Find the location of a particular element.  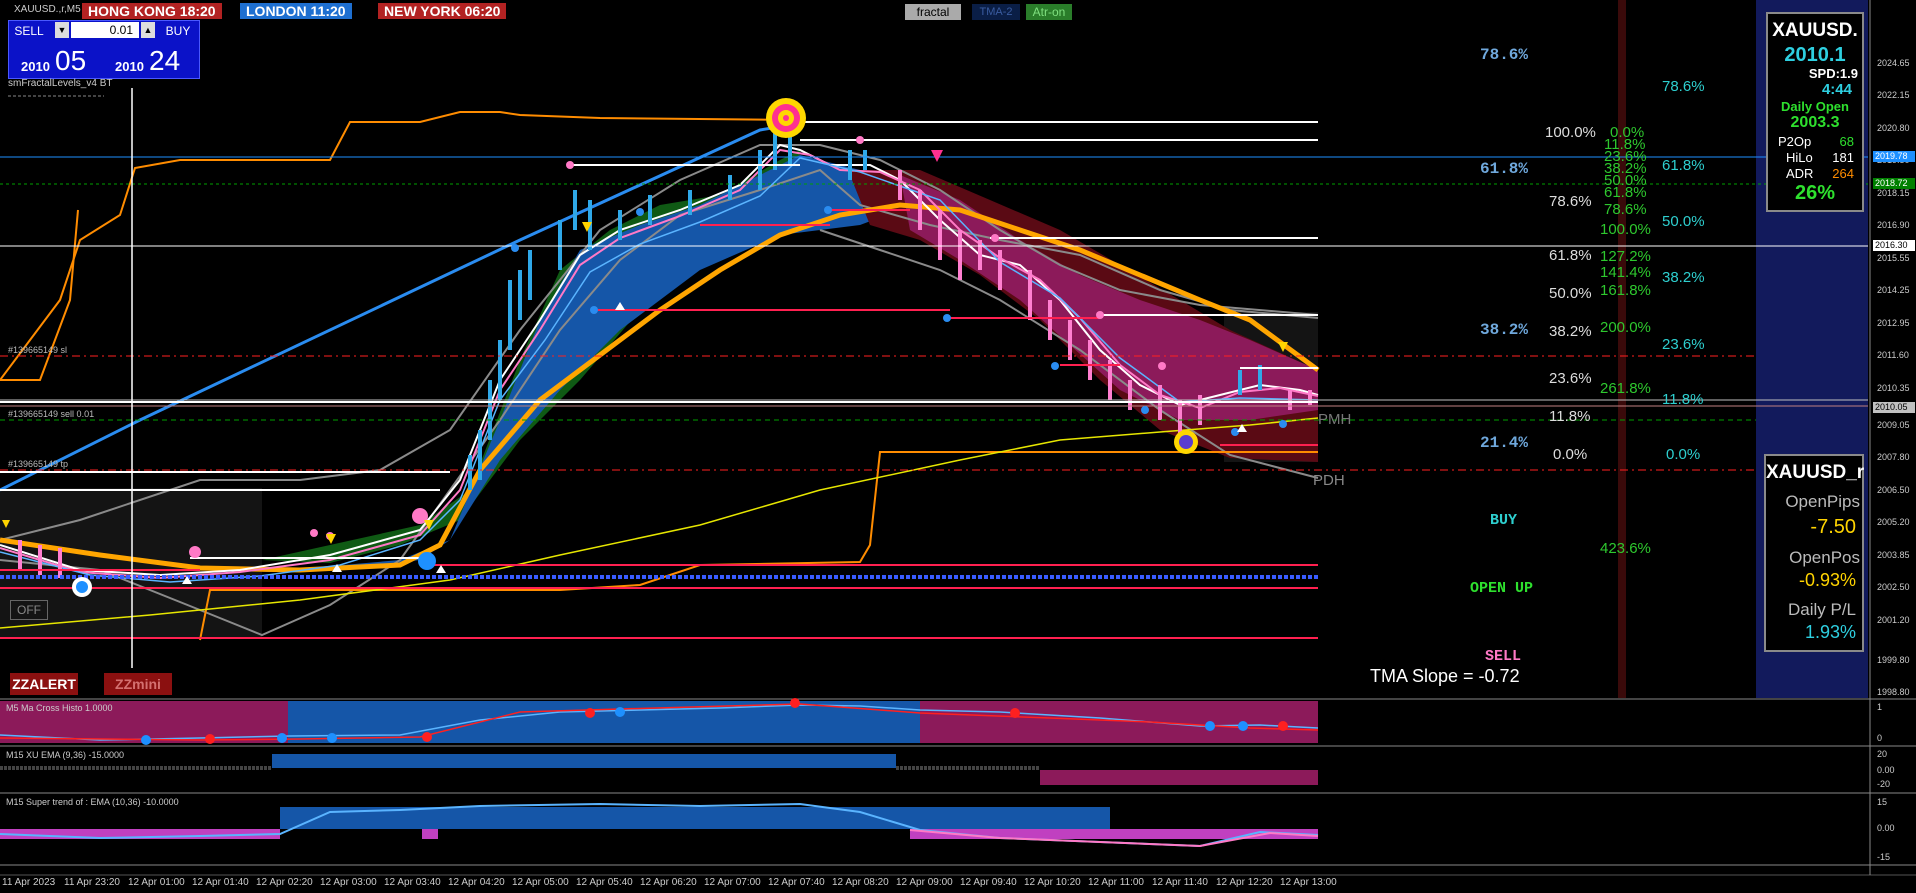

fib-ext-label: 261.8% is located at coordinates (1625, 388).